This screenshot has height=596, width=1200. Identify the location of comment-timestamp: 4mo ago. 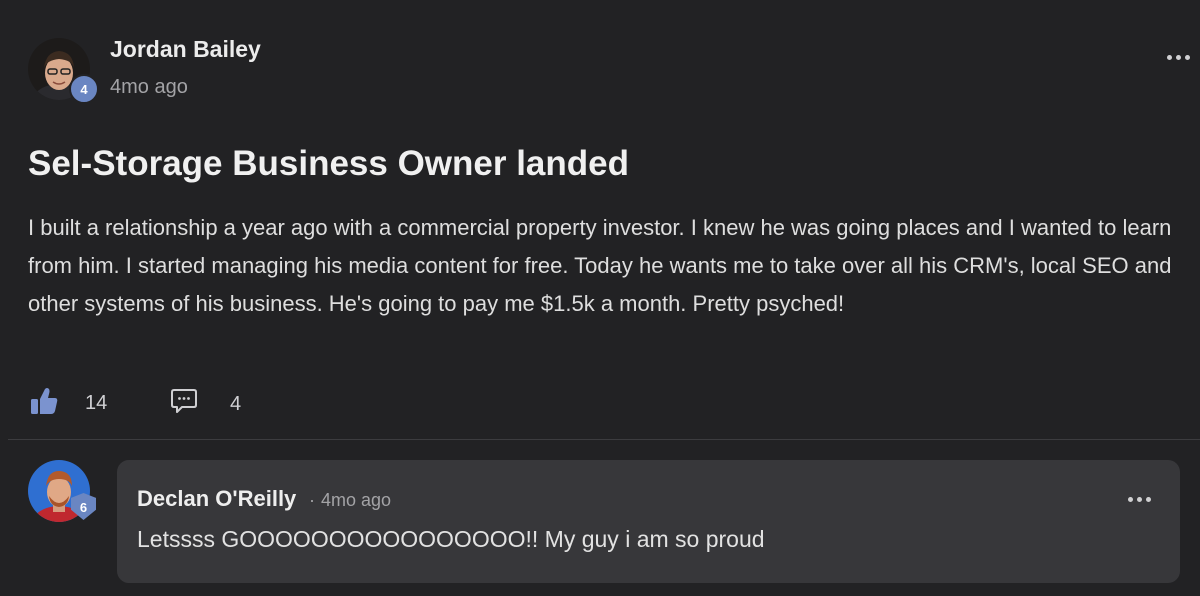
(356, 500).